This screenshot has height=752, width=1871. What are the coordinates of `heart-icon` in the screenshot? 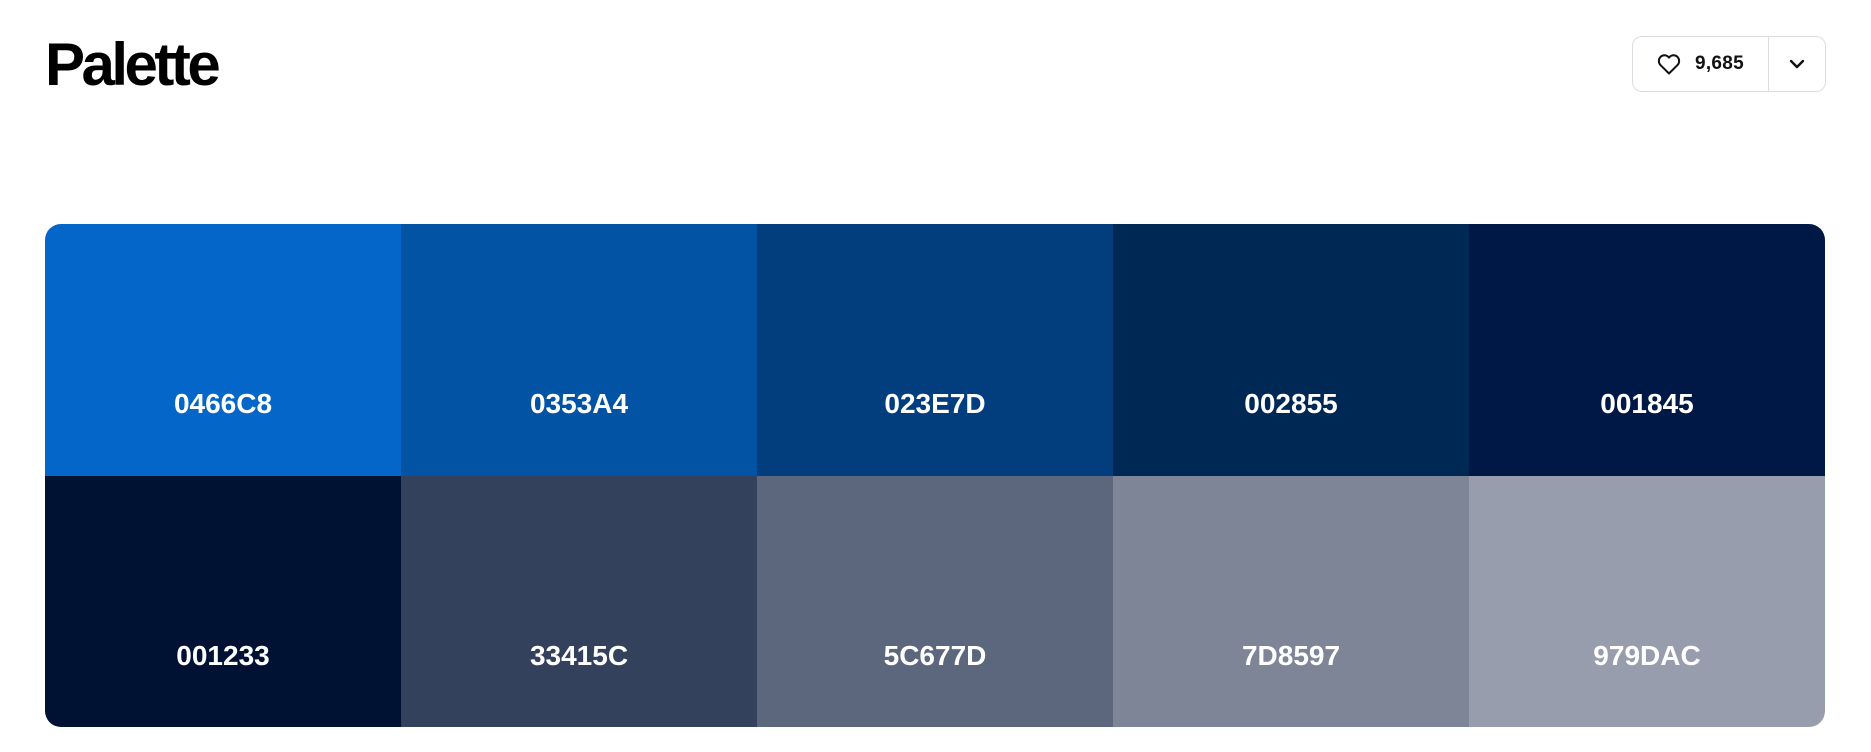 It's located at (1669, 64).